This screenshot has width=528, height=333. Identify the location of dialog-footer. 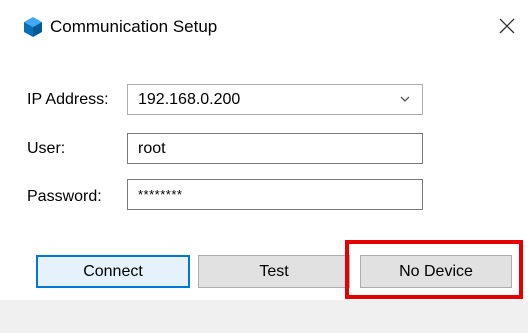
(264, 316).